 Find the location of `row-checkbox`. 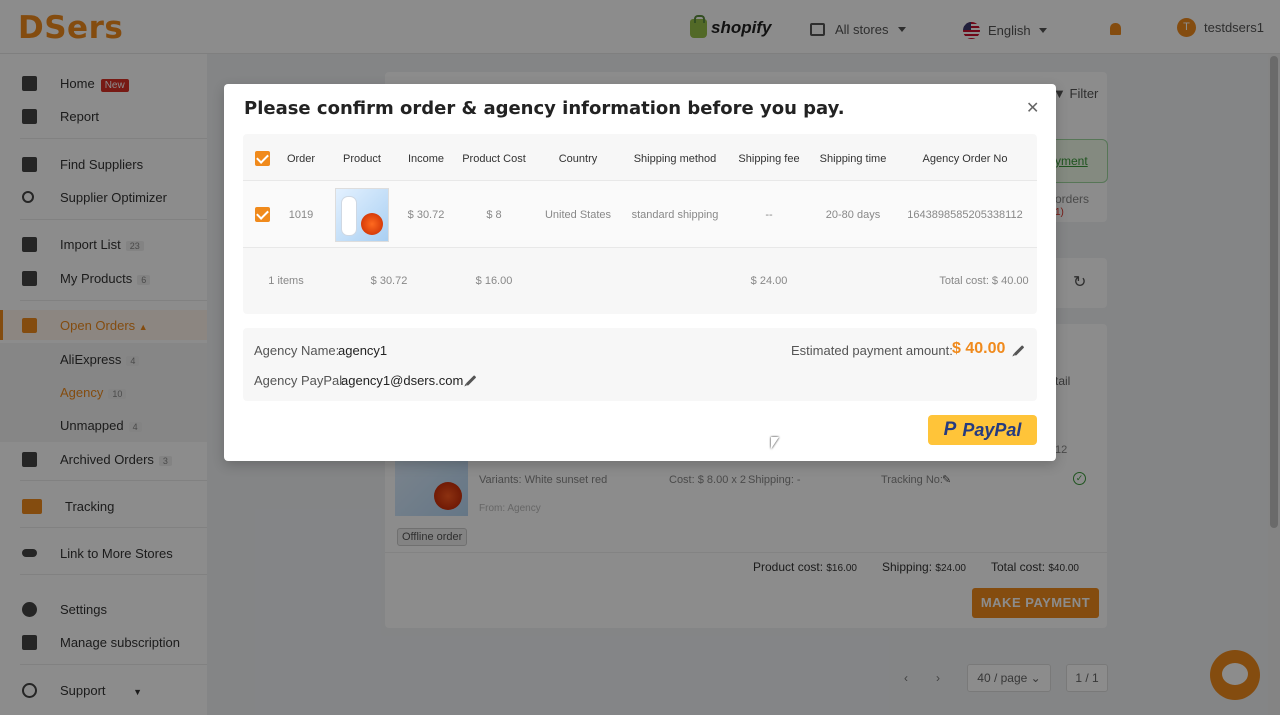

row-checkbox is located at coordinates (262, 214).